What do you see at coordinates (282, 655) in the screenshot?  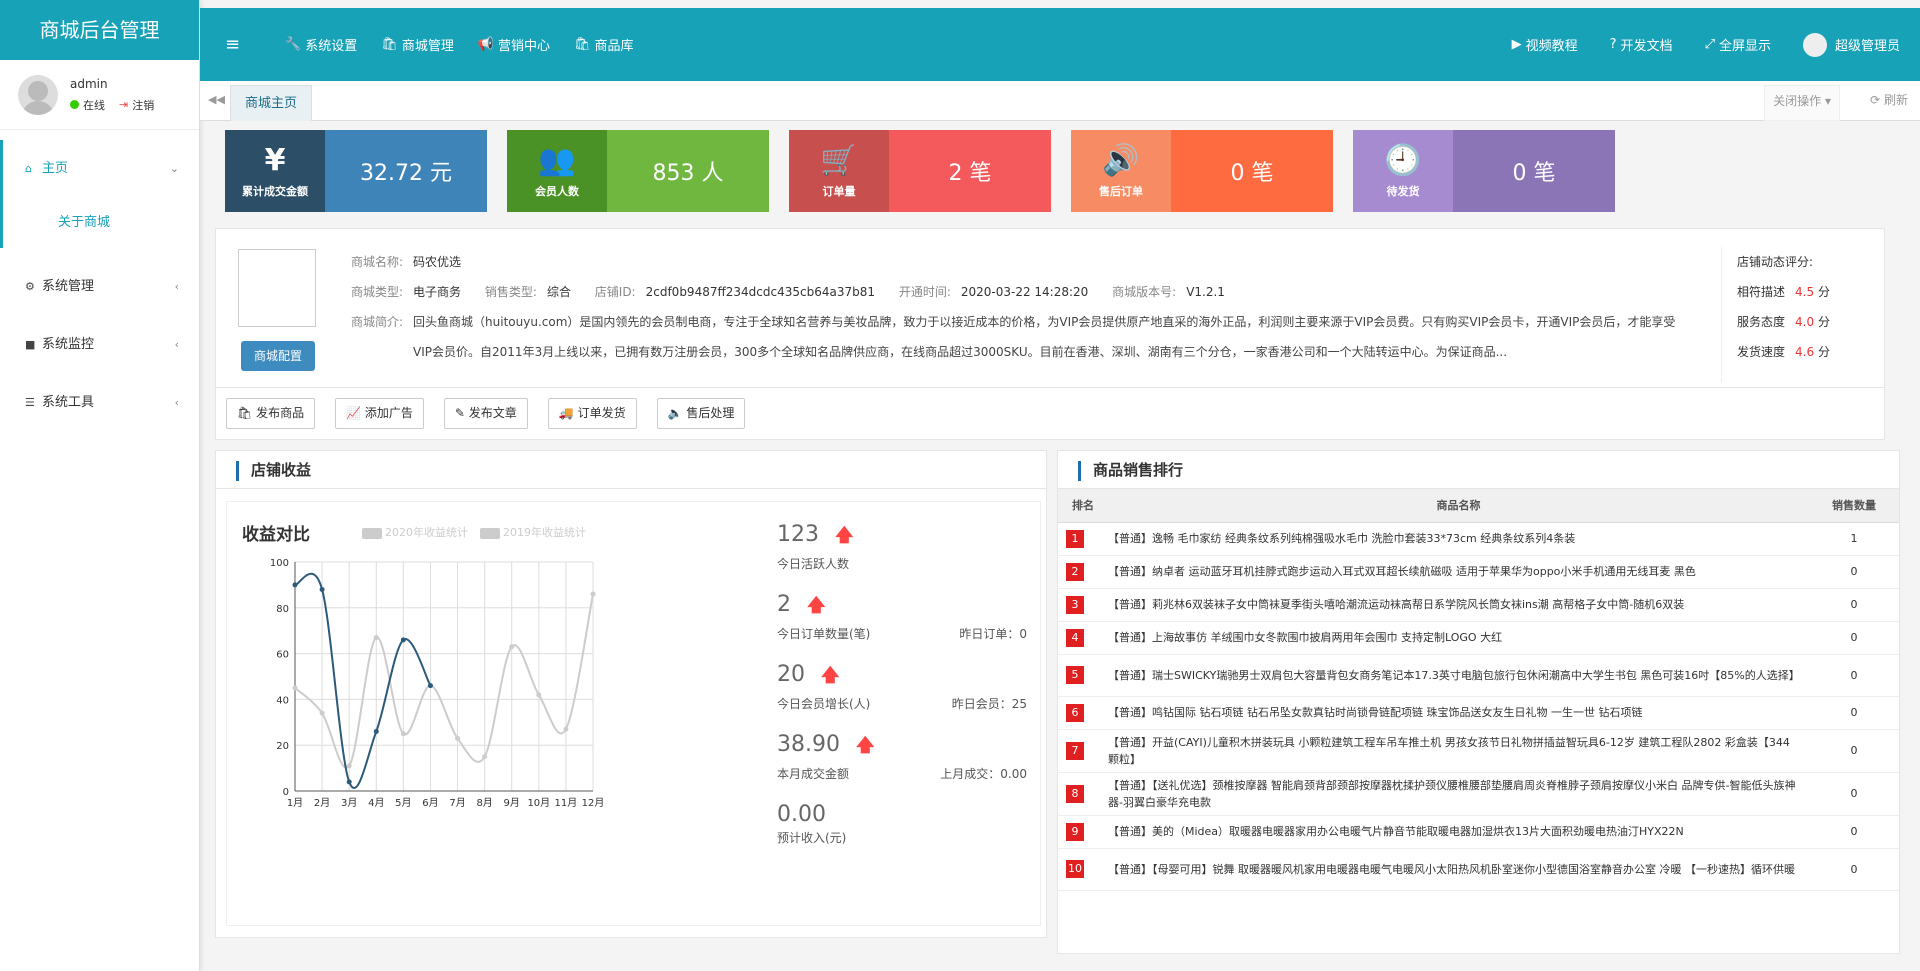 I see `y-tick-label: 60` at bounding box center [282, 655].